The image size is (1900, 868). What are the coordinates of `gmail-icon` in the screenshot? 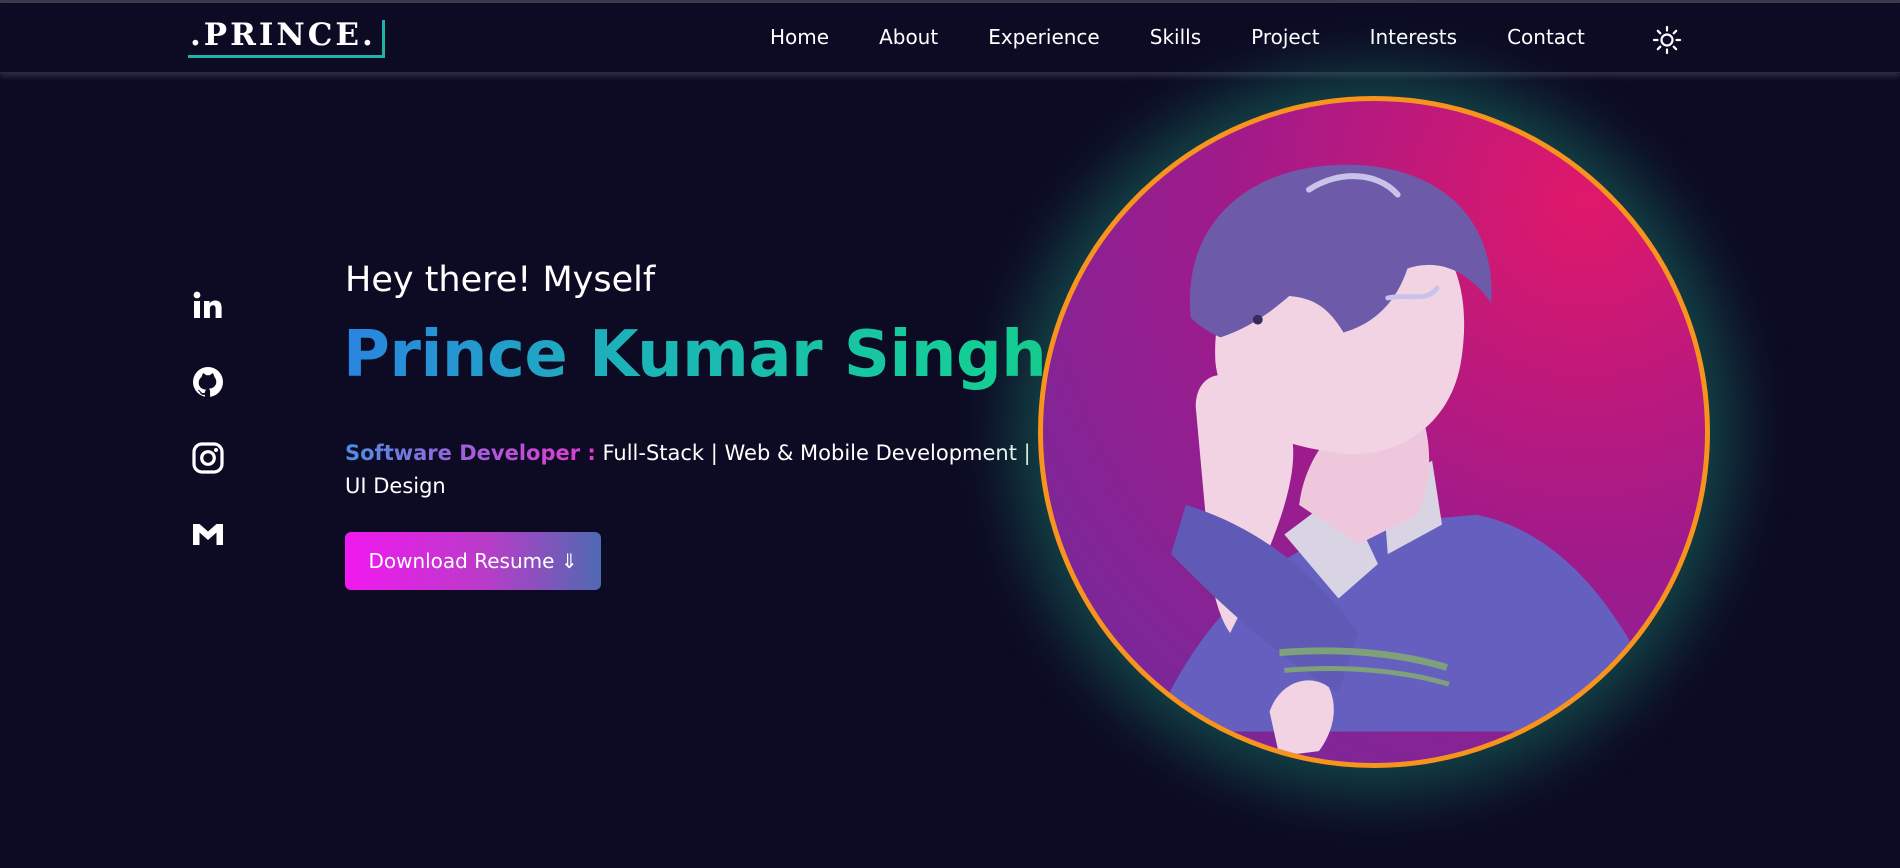 It's located at (208, 534).